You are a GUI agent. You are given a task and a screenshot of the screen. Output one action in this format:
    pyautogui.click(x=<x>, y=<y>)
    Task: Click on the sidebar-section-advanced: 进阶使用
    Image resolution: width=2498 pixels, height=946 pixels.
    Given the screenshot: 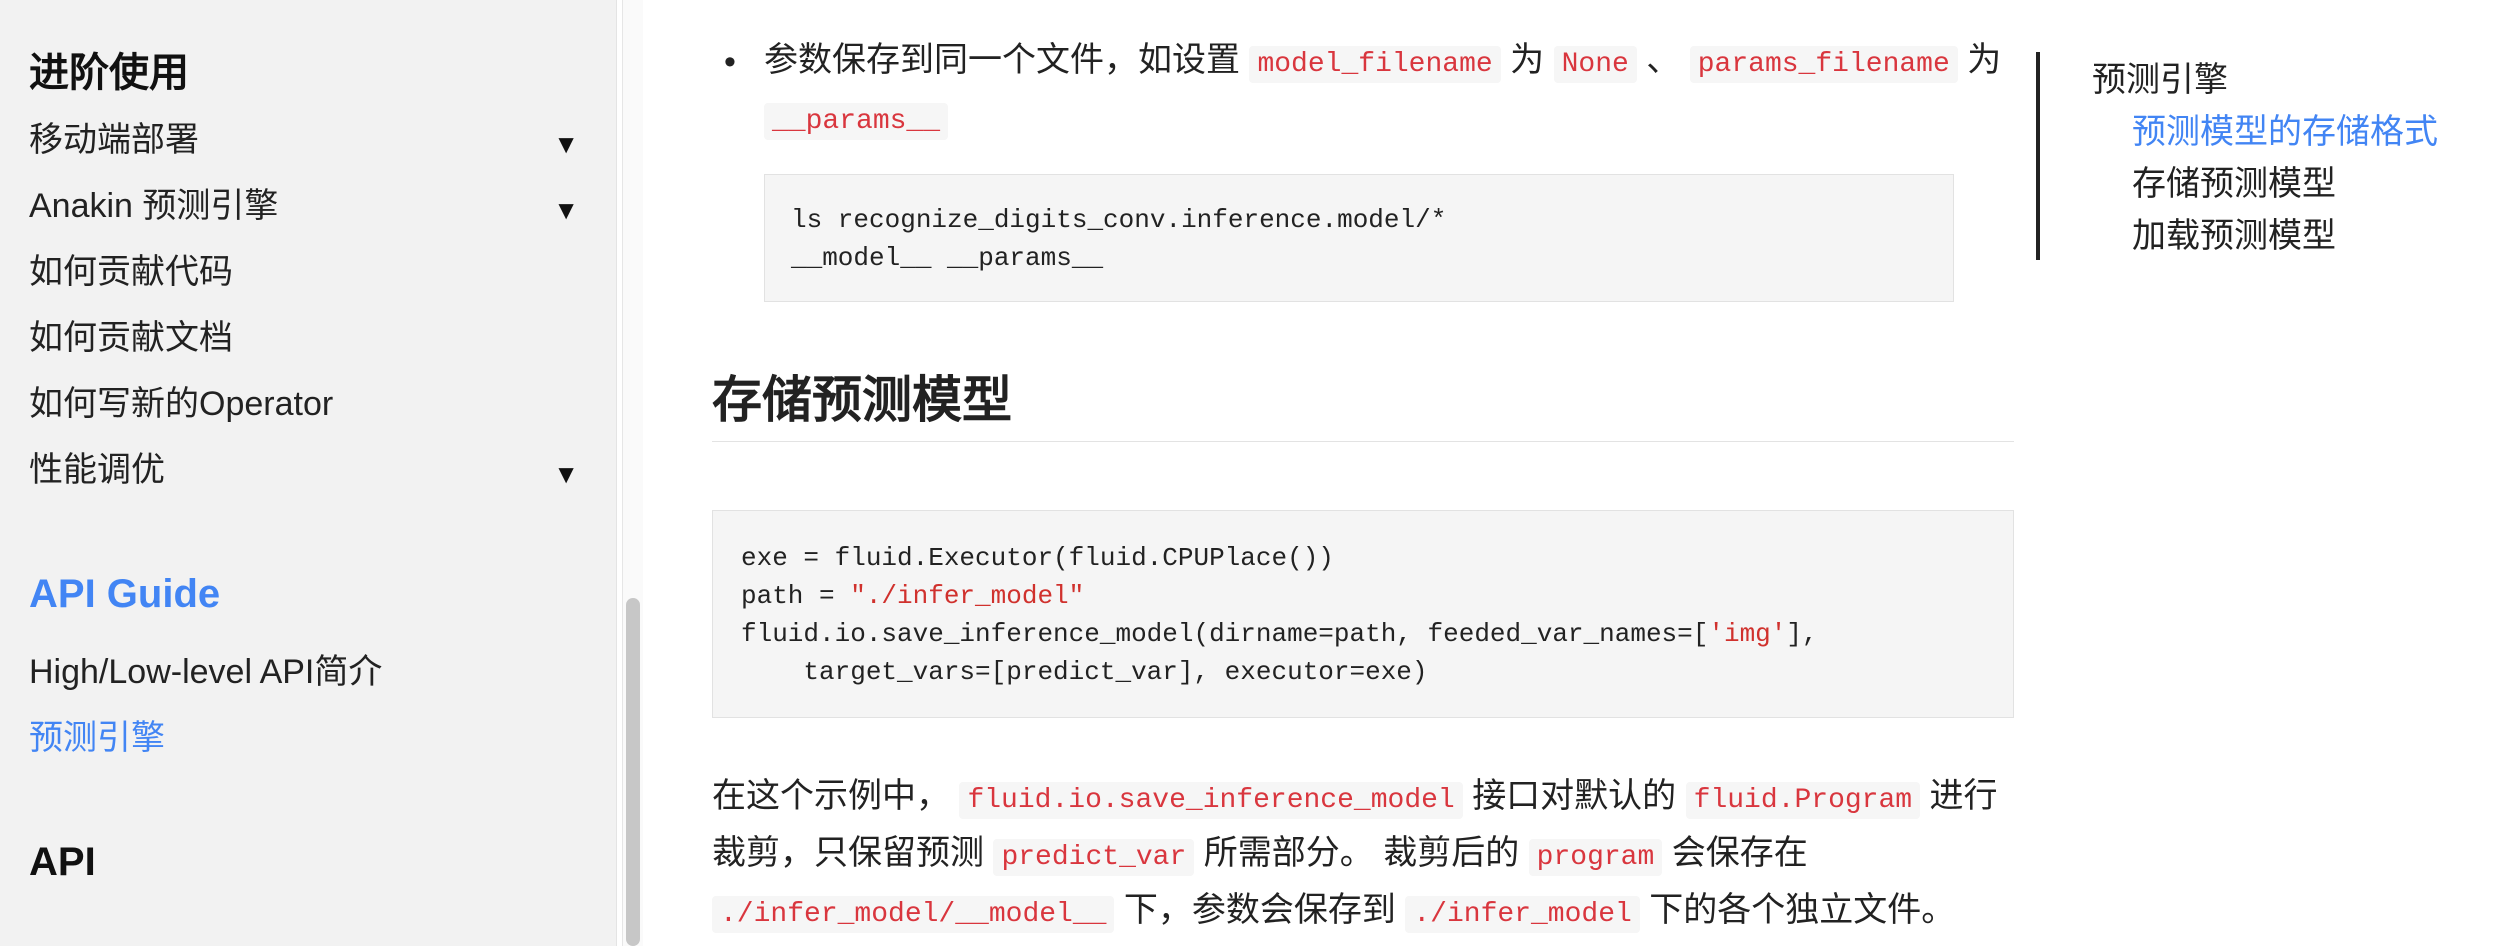 What is the action you would take?
    pyautogui.click(x=109, y=73)
    